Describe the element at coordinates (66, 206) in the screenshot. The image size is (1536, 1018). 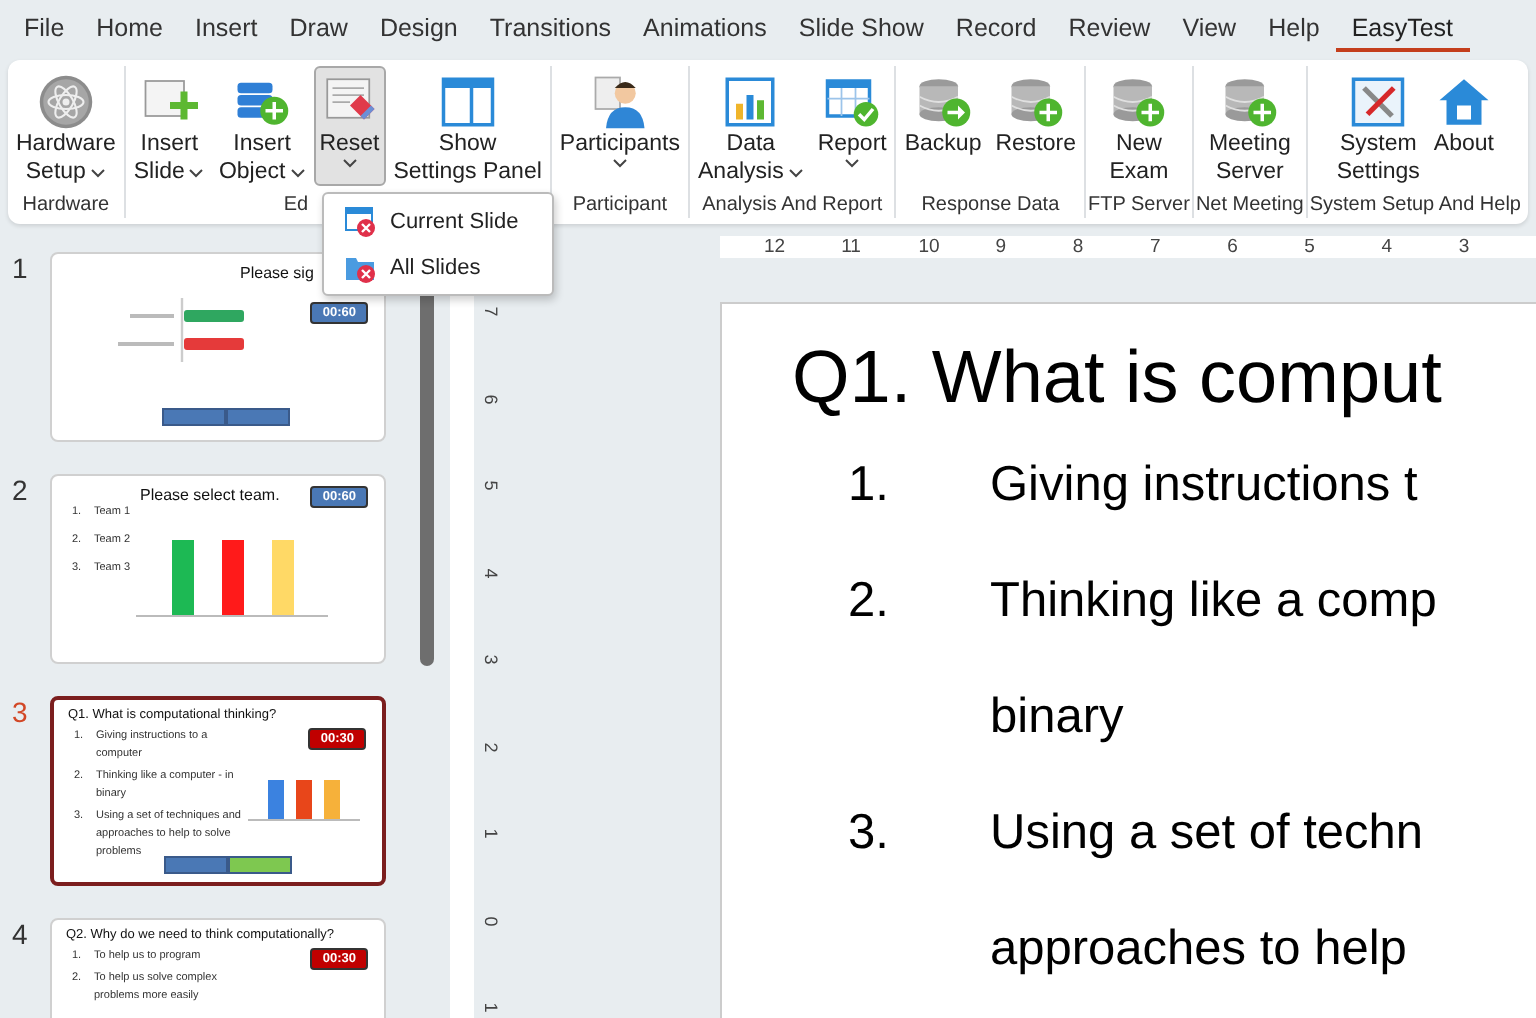
I see `group-label: Hardware` at that location.